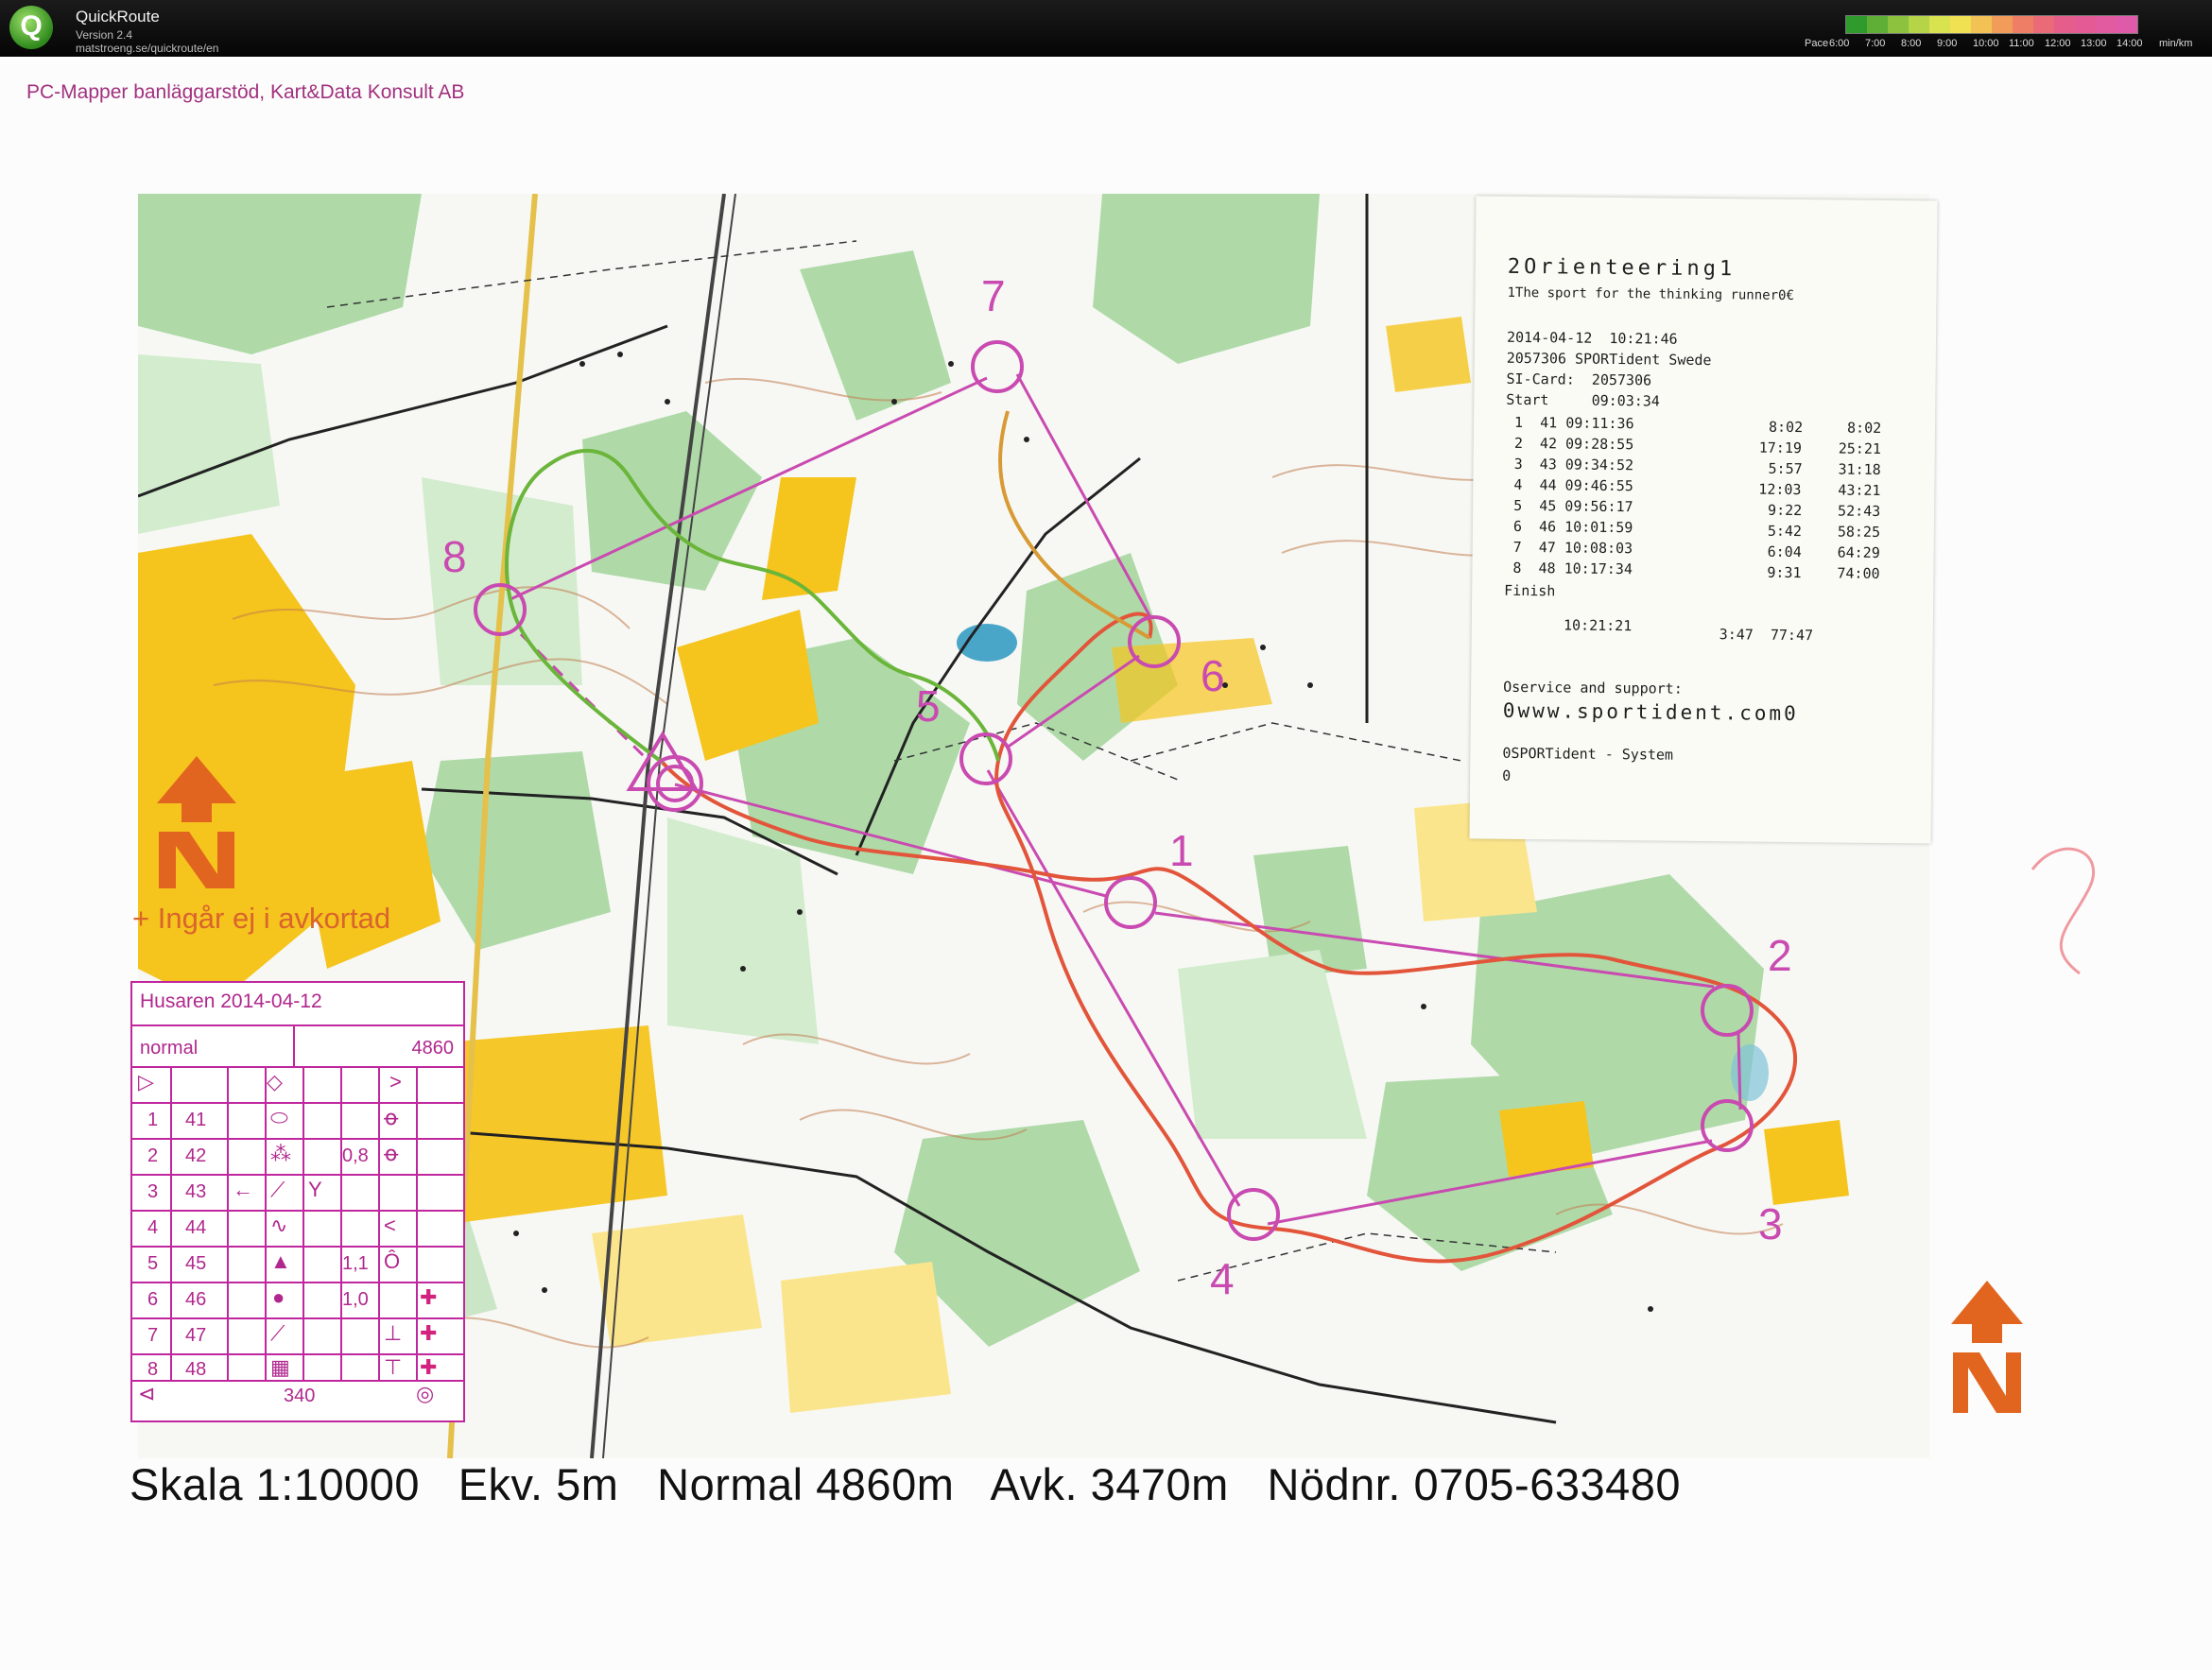  Describe the element at coordinates (277, 1333) in the screenshot. I see `path-icon: ⟋` at that location.